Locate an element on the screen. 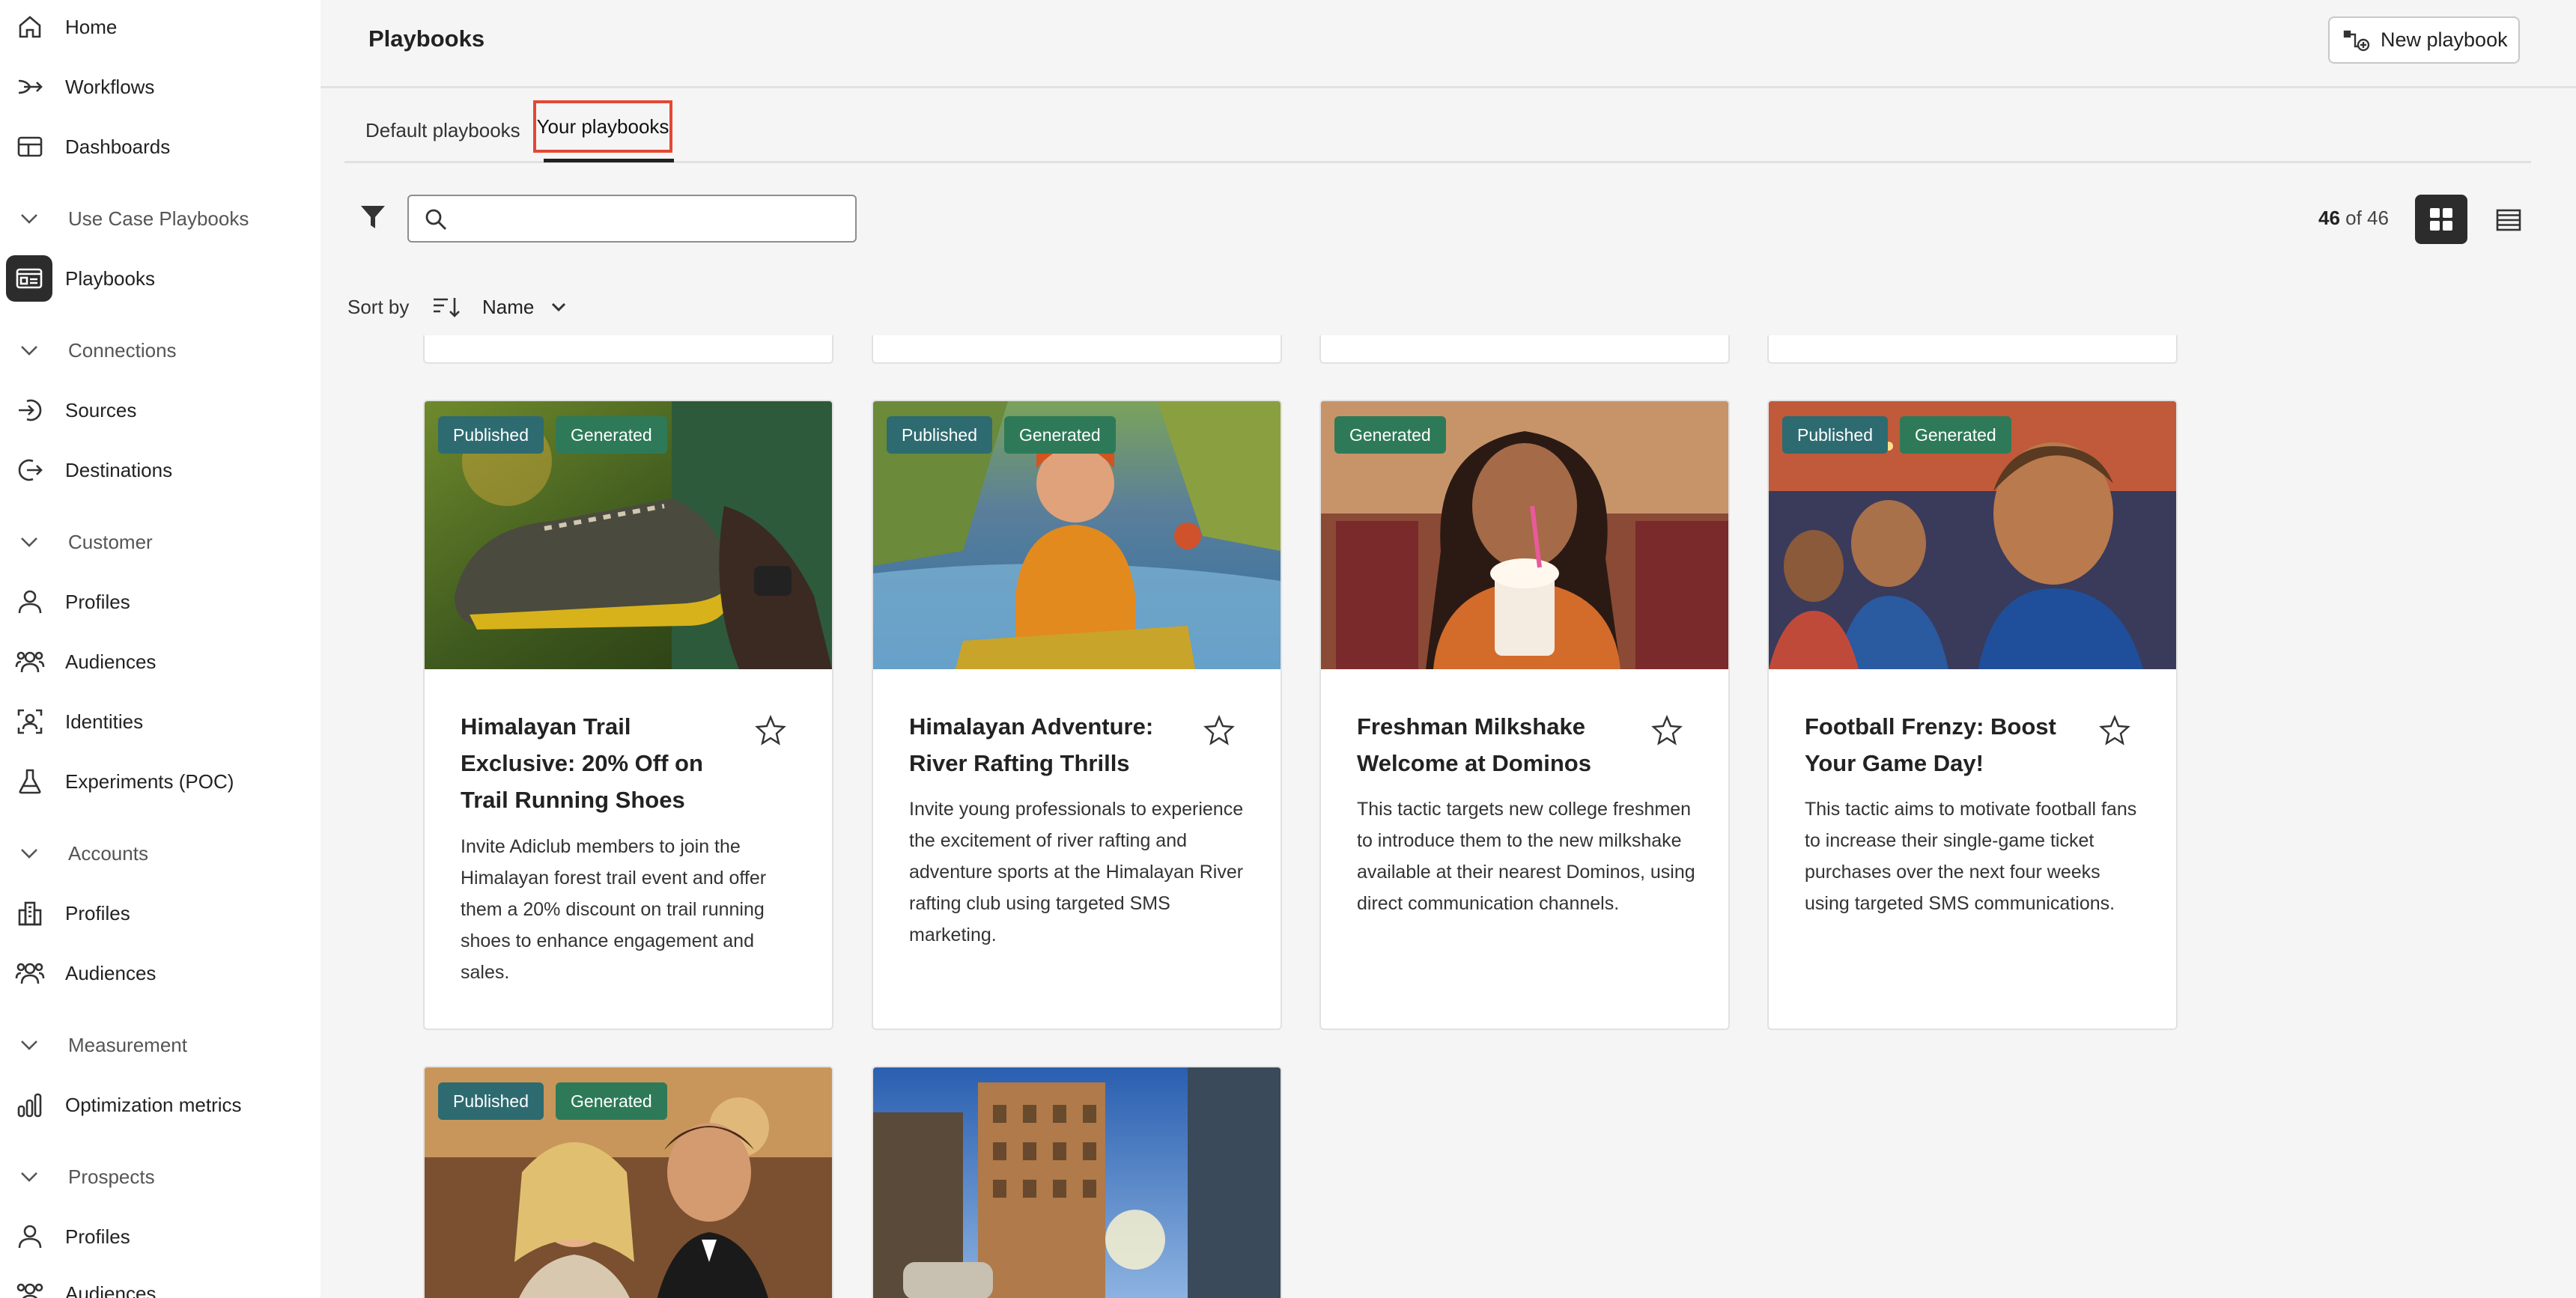  card-image-city-street is located at coordinates (1077, 1182).